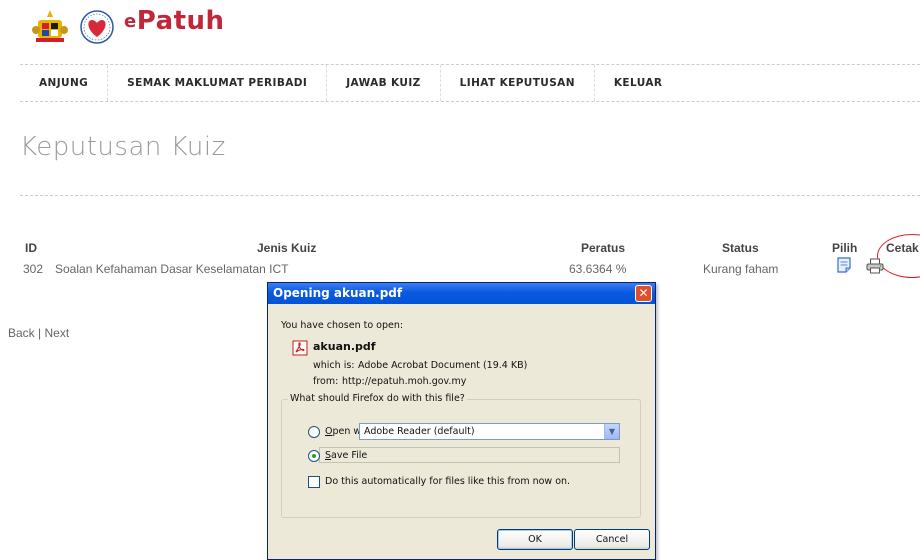  I want to click on auto-checkbox, so click(314, 482).